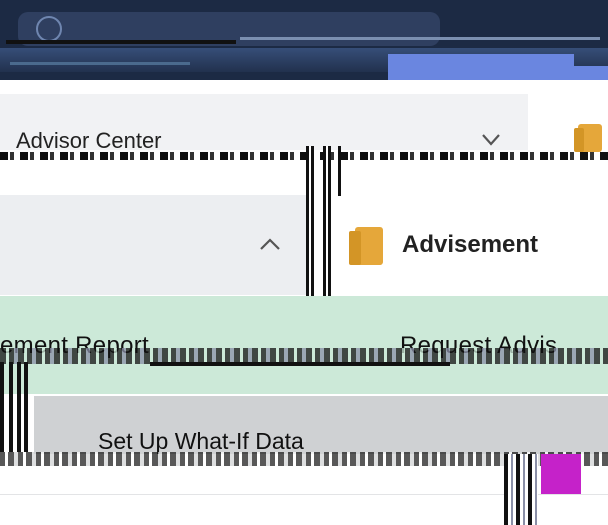 Image resolution: width=608 pixels, height=525 pixels. Describe the element at coordinates (201, 441) in the screenshot. I see `set-up-what-if-data-button: Set Up What-If Data` at that location.